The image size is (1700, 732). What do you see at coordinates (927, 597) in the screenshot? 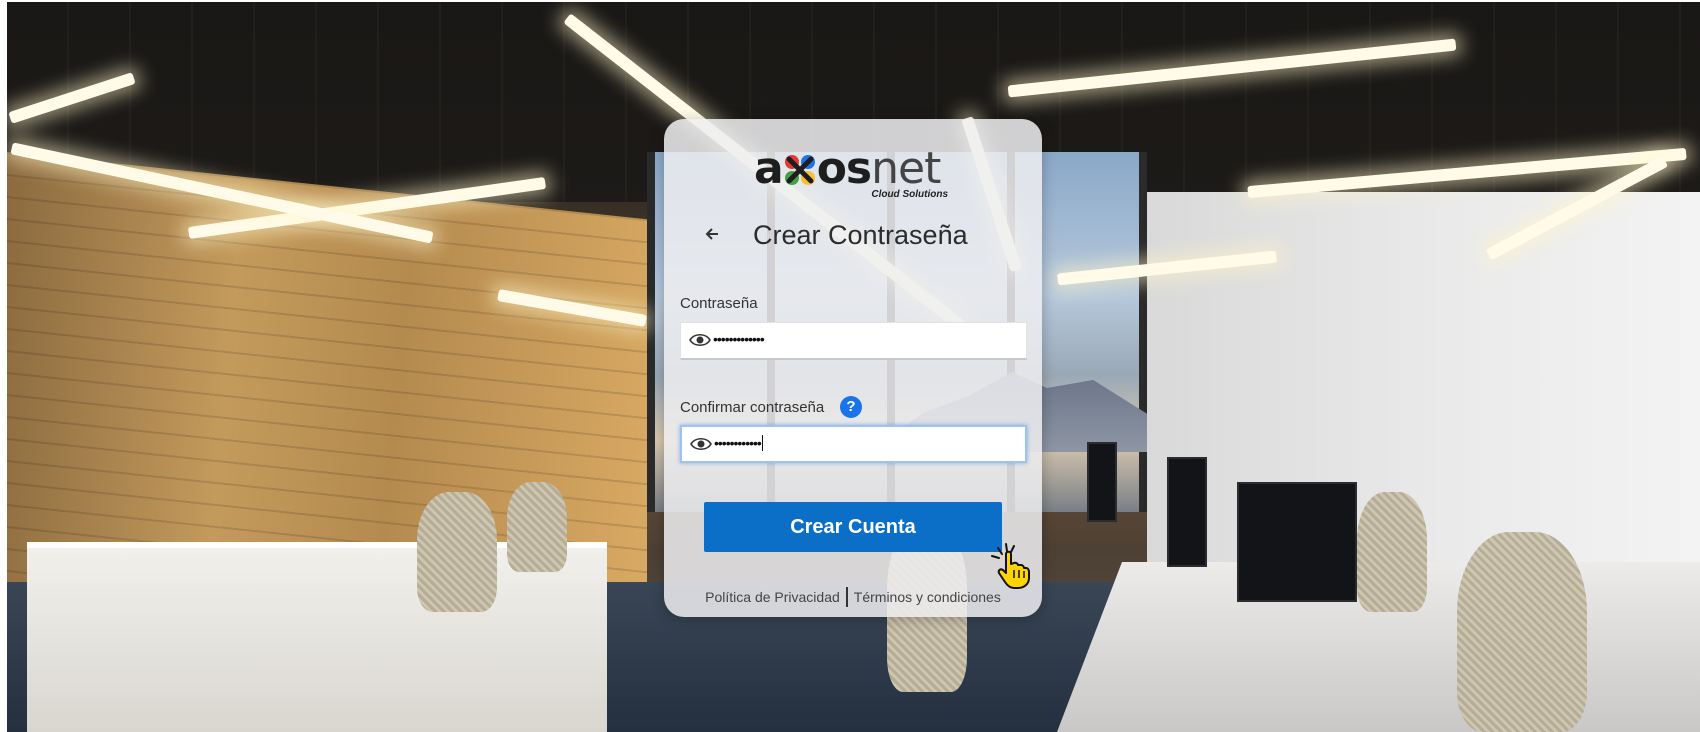
I see `terms-link: Términos y condiciones` at bounding box center [927, 597].